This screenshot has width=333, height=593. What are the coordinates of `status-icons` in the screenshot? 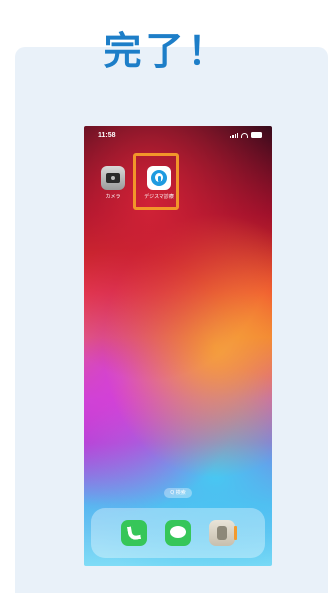 It's located at (246, 135).